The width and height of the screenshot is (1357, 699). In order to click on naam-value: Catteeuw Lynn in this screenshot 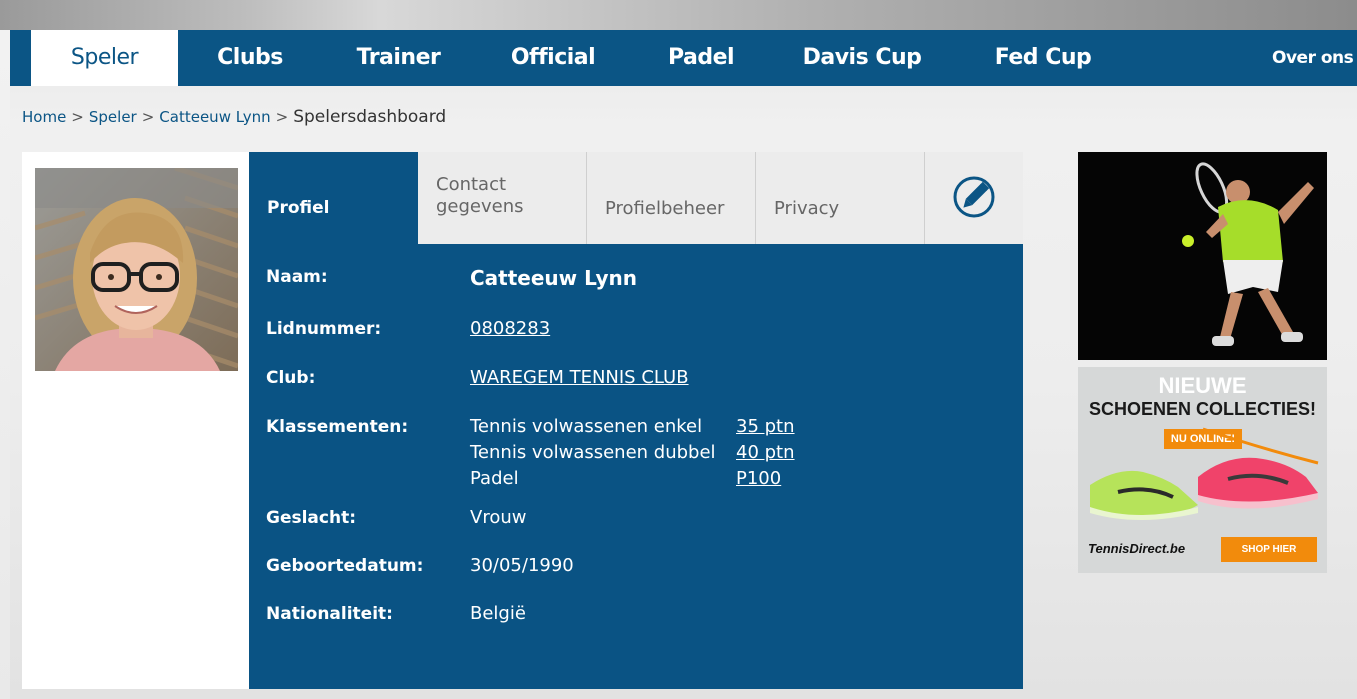, I will do `click(554, 278)`.